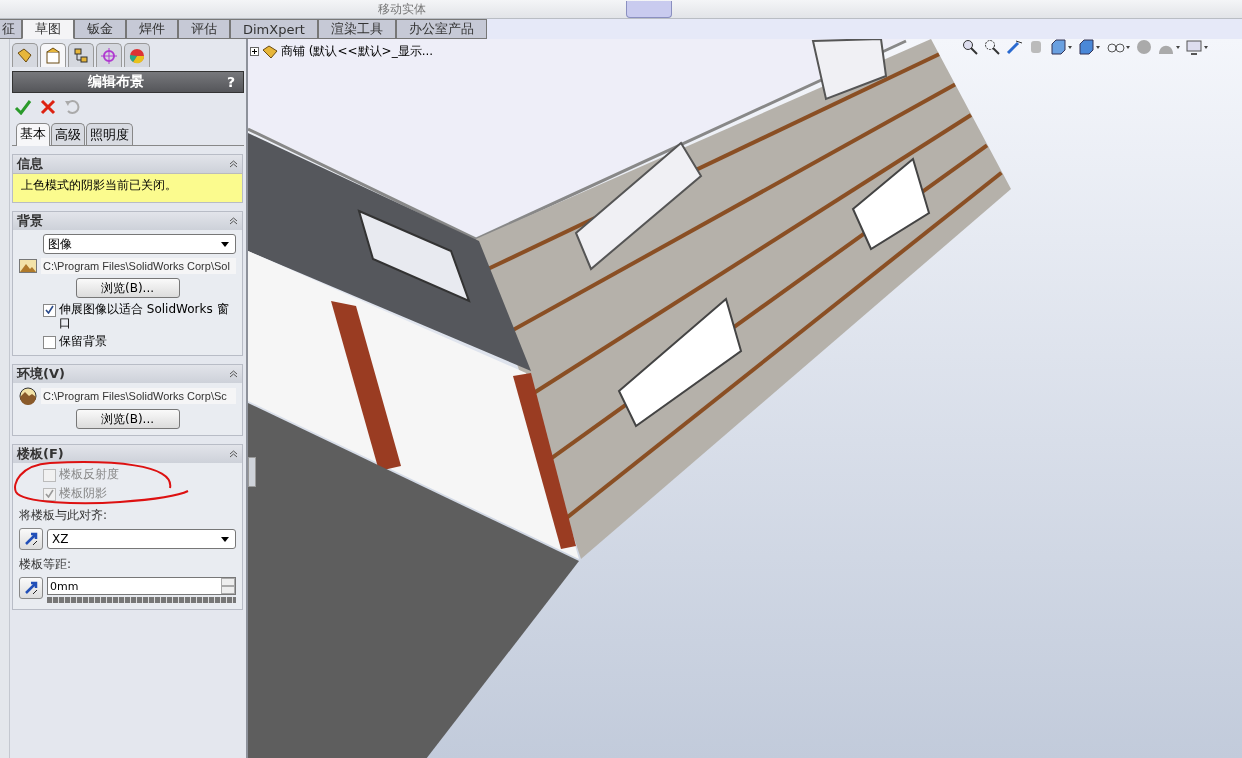 Image resolution: width=1242 pixels, height=758 pixels. What do you see at coordinates (30, 164) in the screenshot?
I see `section-title: 信息` at bounding box center [30, 164].